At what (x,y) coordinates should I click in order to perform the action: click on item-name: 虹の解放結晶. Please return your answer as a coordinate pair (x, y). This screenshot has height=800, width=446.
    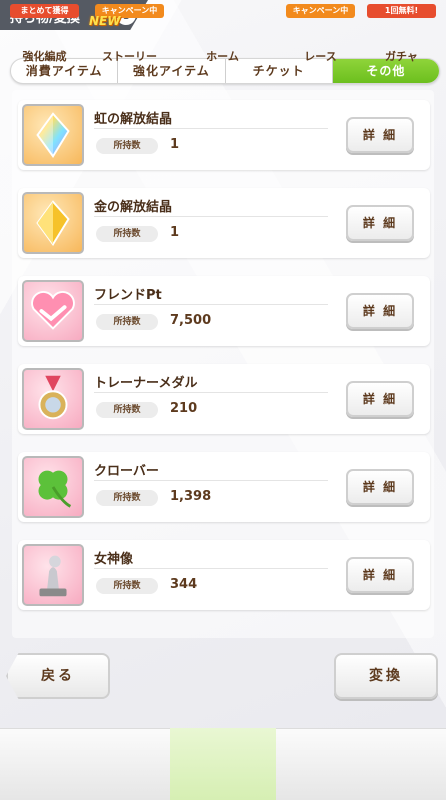
    Looking at the image, I should click on (133, 119).